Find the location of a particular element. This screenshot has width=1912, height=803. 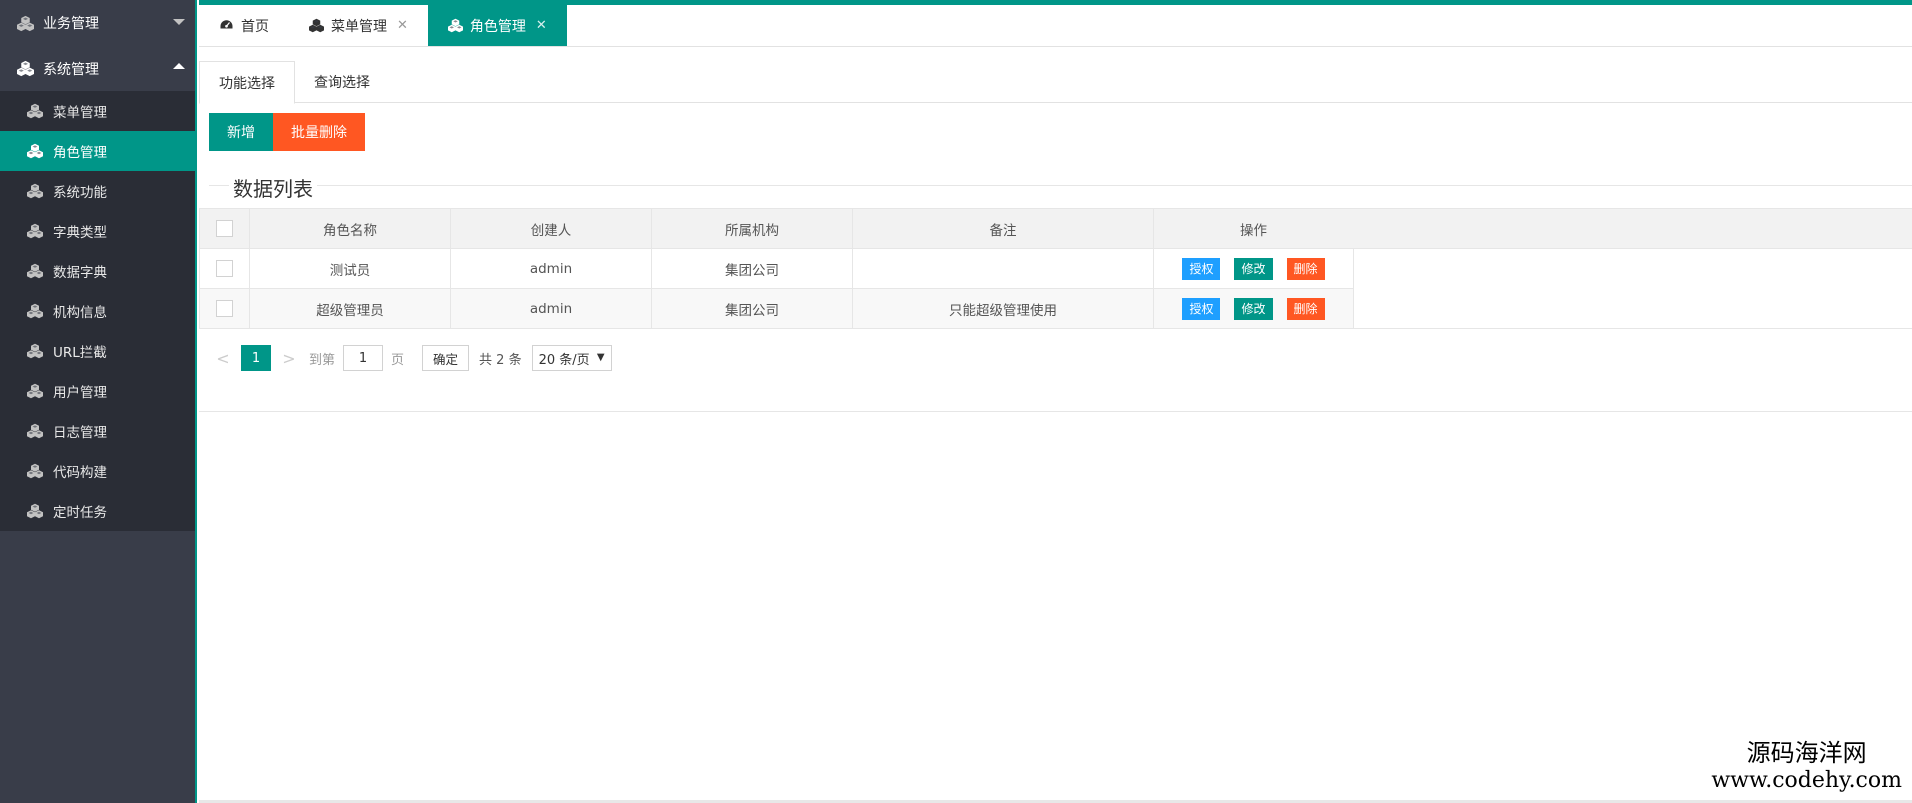

sidebar-item-label: URL拦截 is located at coordinates (80, 353).